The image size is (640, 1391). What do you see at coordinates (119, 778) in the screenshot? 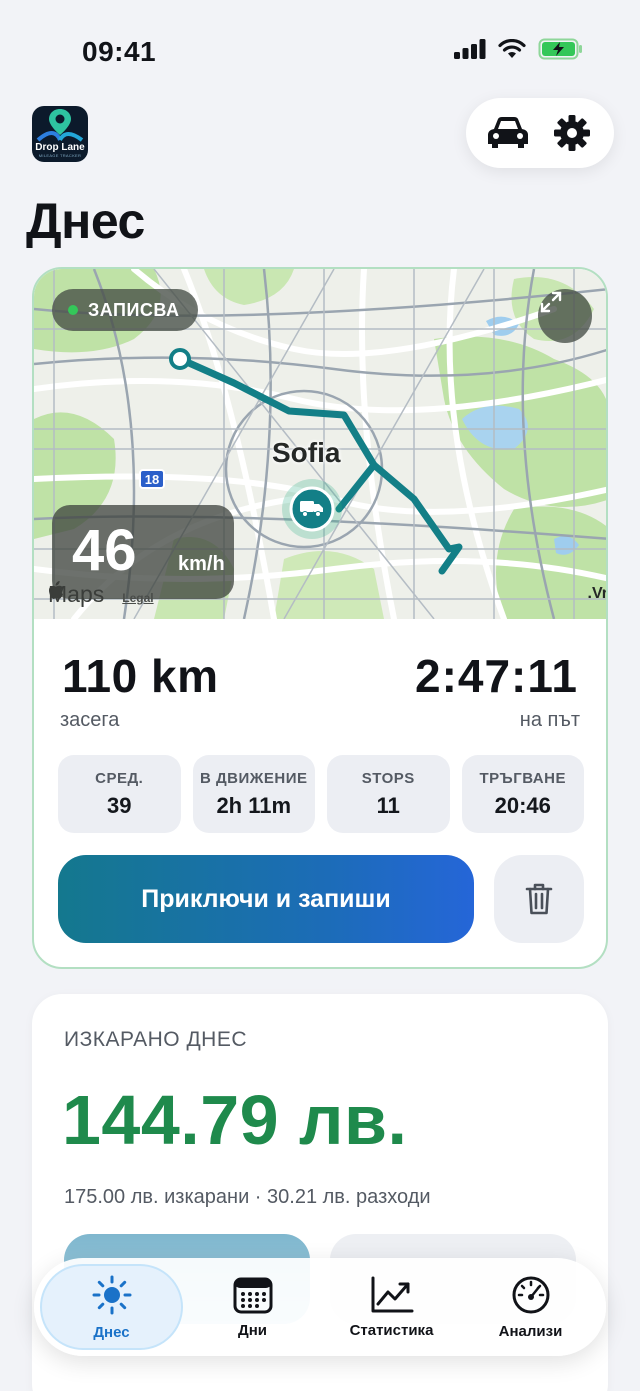
I see `stat-label: СРЕД.` at bounding box center [119, 778].